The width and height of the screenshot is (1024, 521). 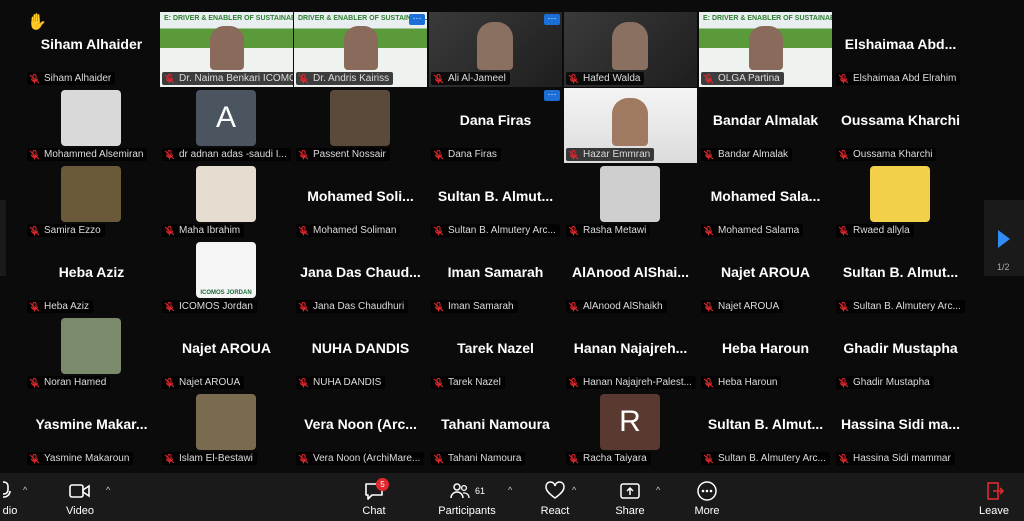 I want to click on participant-name-label: NUHA DANDIS, so click(x=341, y=382).